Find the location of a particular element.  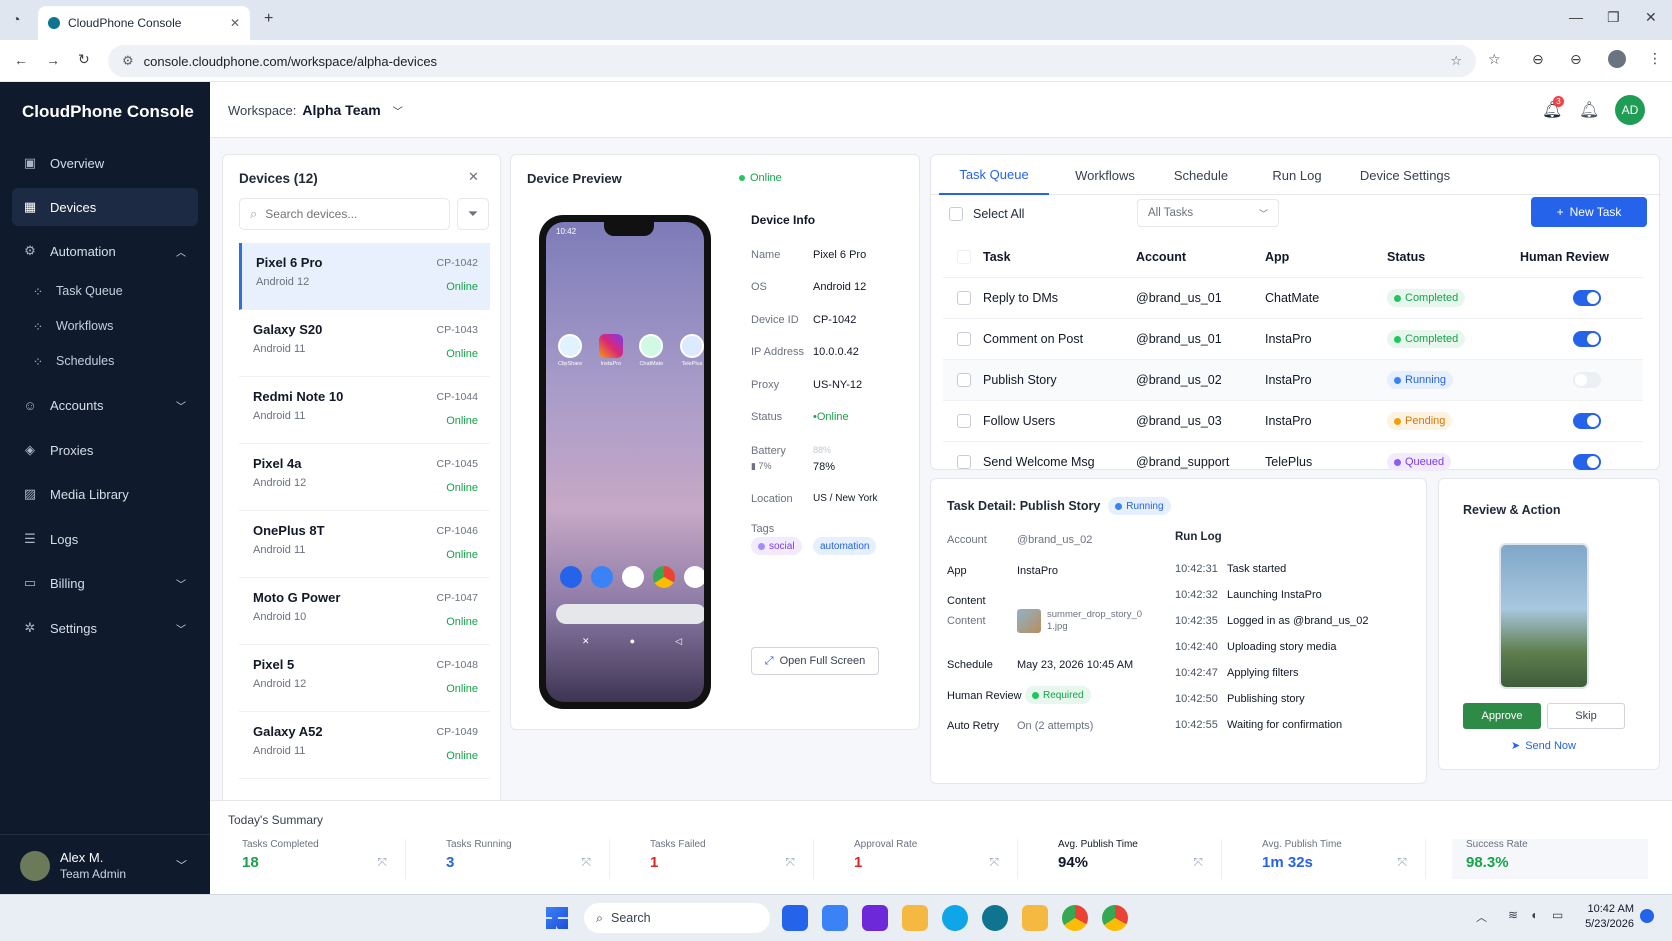

site-info-icon: ⚙ is located at coordinates (128, 61).